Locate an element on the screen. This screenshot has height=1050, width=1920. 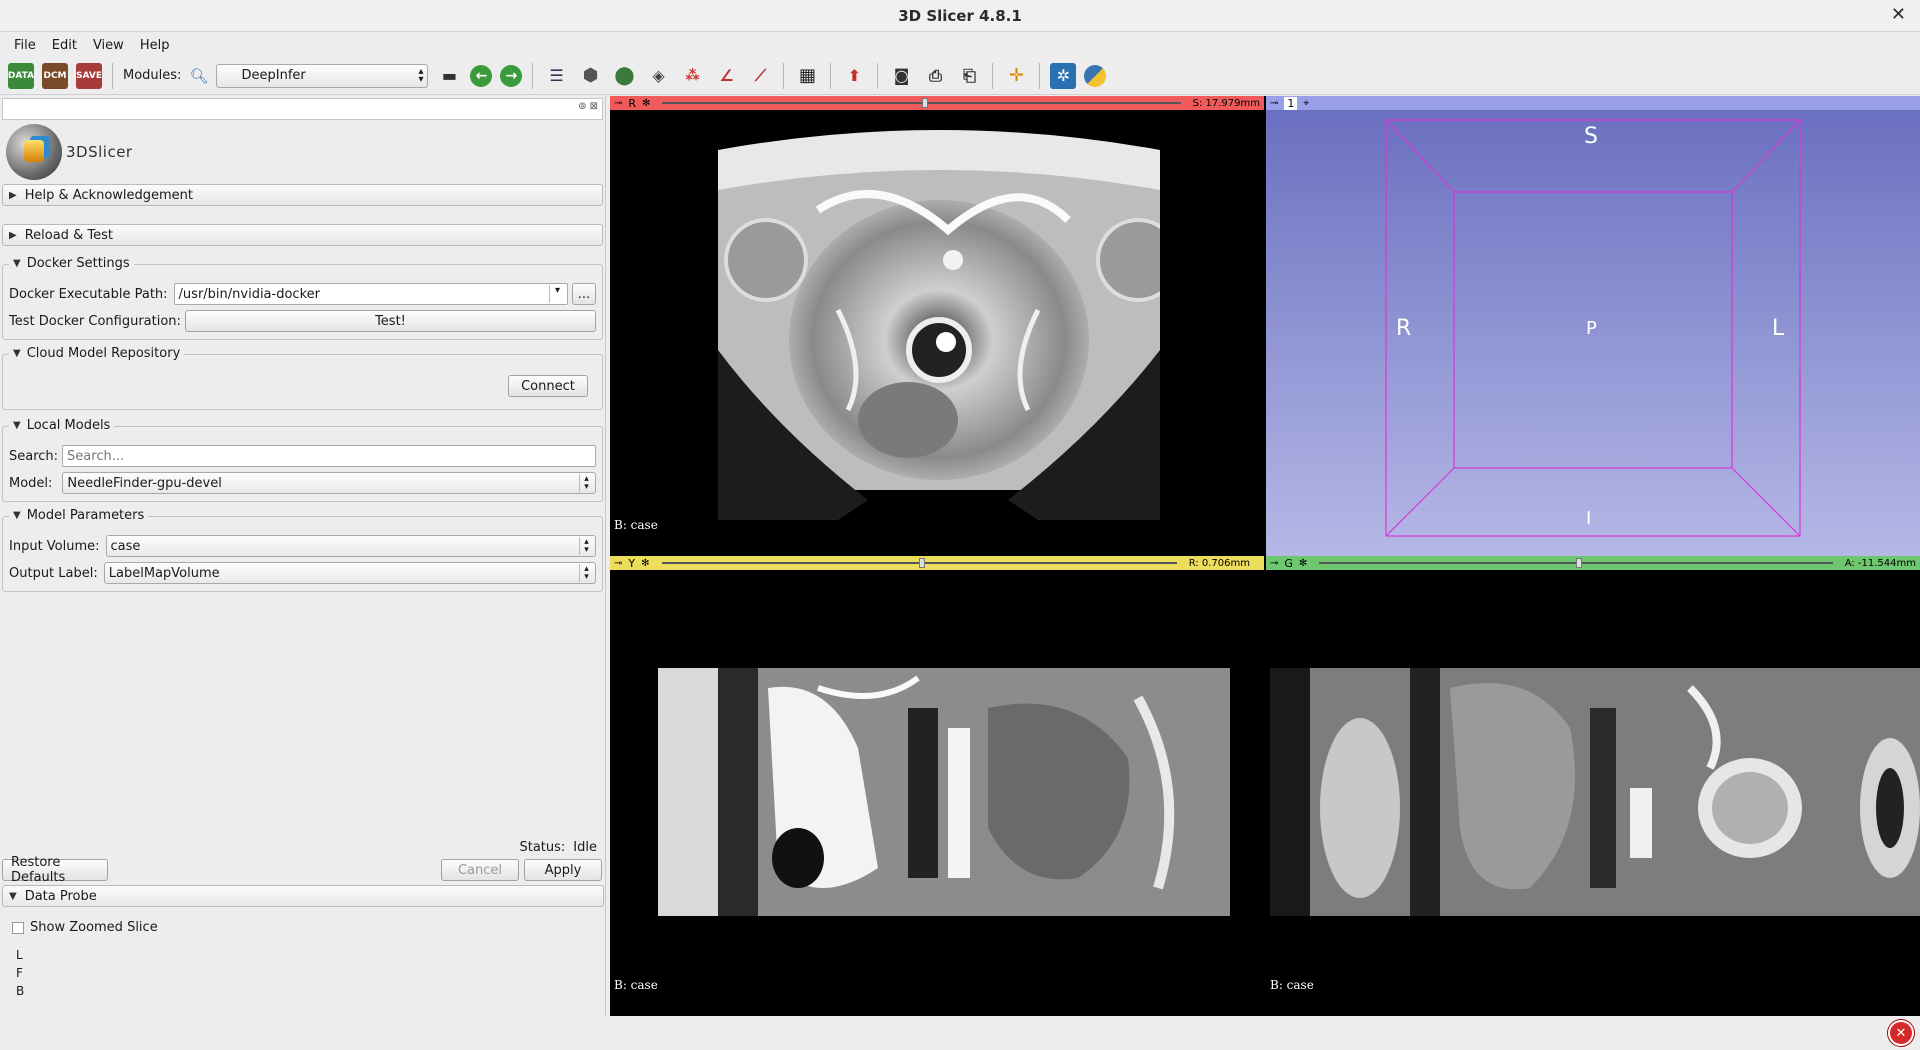
extension-icon: ✲ is located at coordinates (1063, 75).